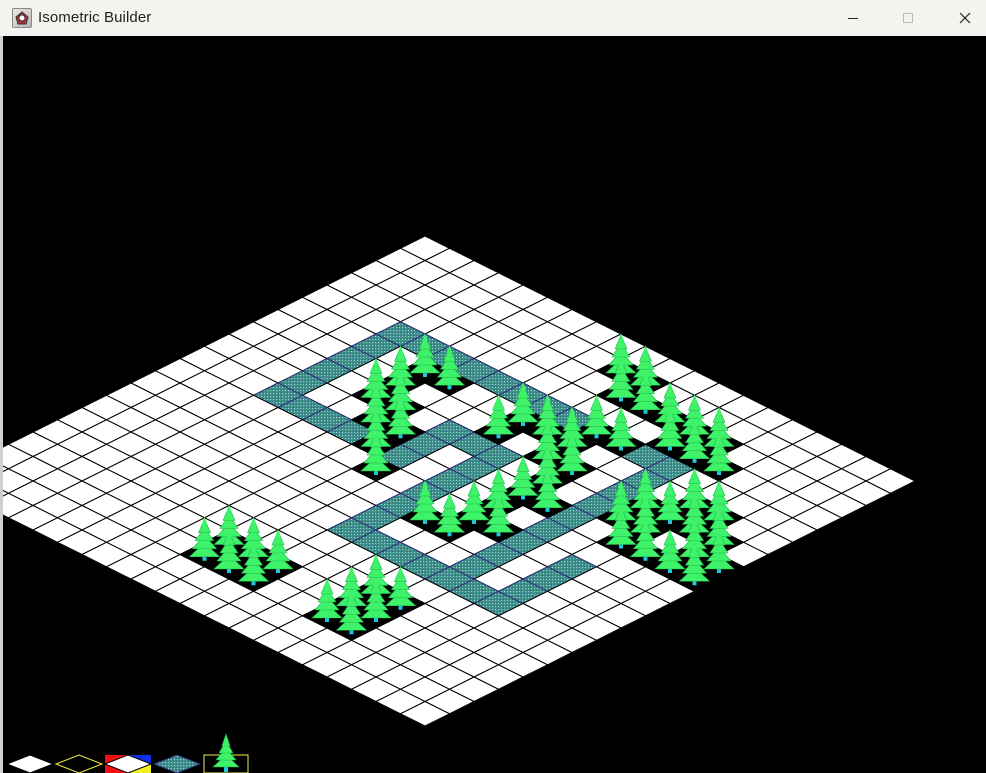 This screenshot has height=773, width=986. Describe the element at coordinates (226, 753) in the screenshot. I see `tree-tile-swatch` at that location.